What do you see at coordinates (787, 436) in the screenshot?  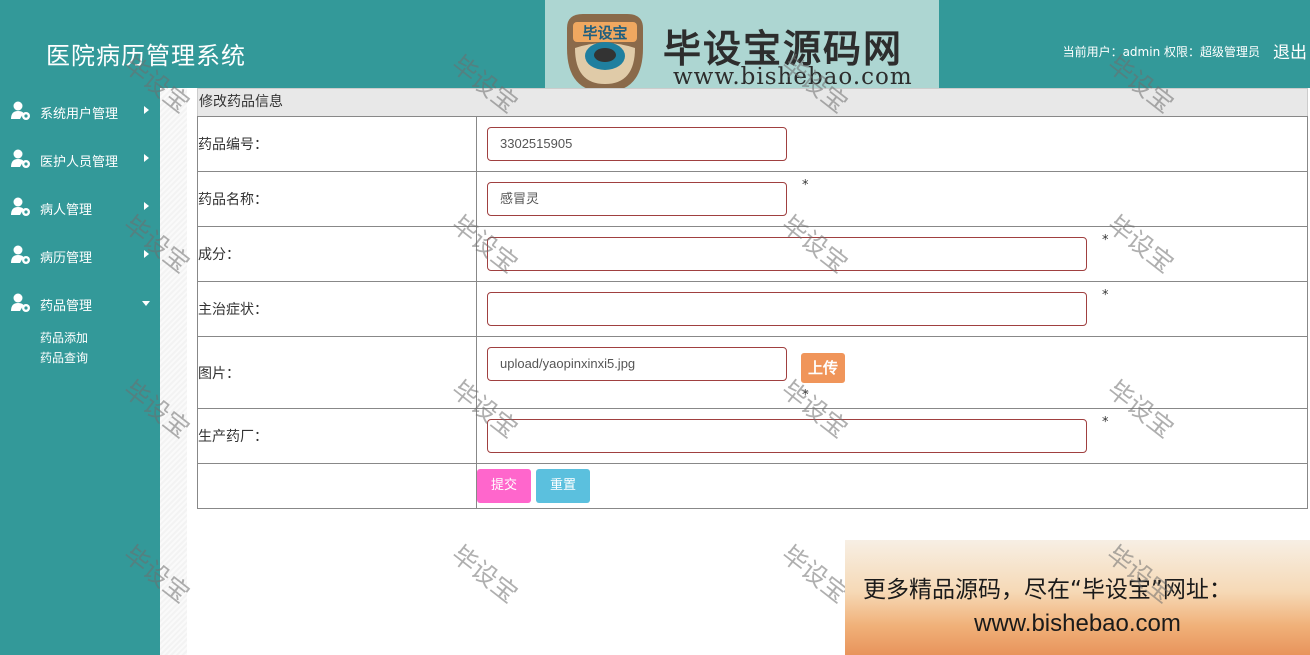 I see `manufacturer-input` at bounding box center [787, 436].